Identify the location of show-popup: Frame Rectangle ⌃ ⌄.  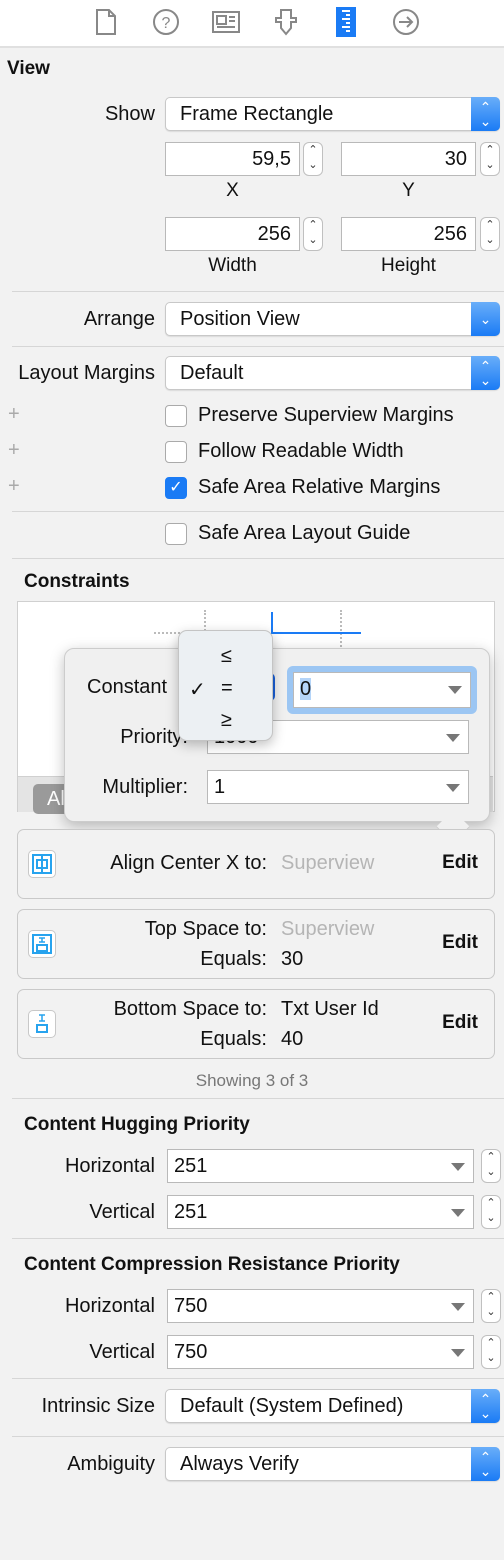
(332, 114).